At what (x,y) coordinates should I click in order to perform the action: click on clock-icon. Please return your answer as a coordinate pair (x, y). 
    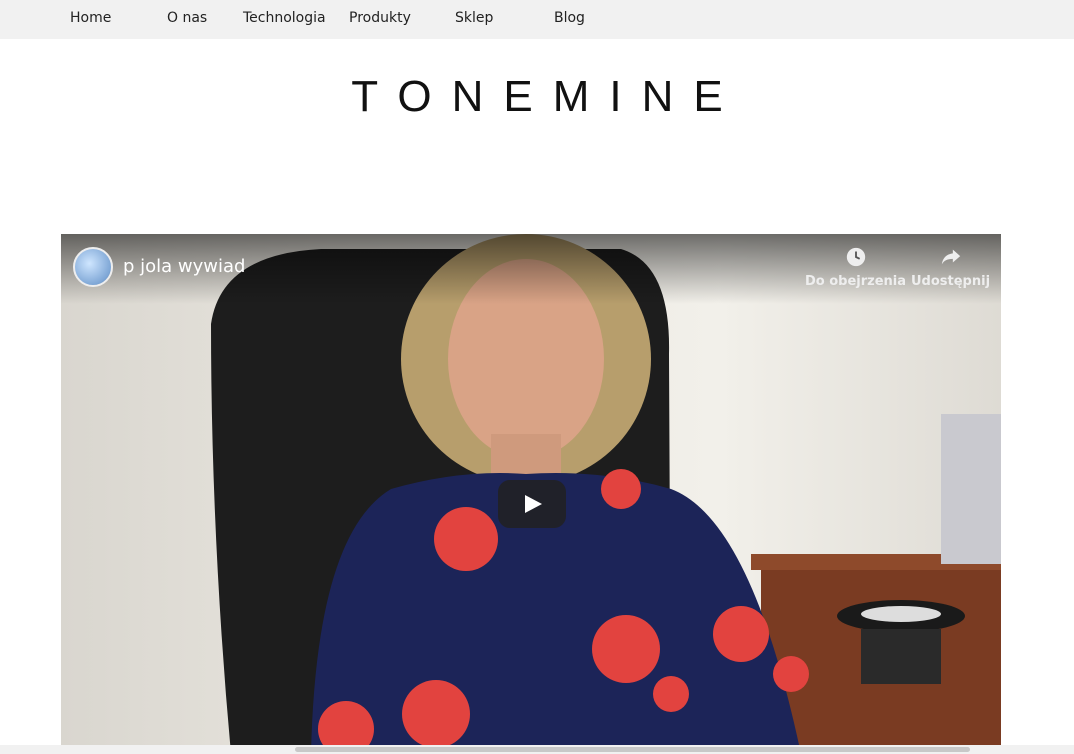
    Looking at the image, I should click on (855, 257).